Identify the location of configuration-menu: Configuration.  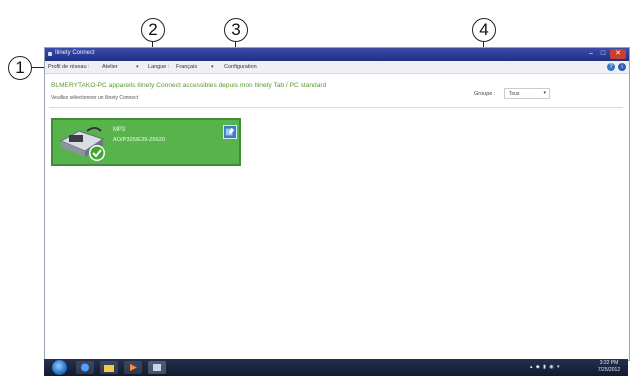
(240, 67).